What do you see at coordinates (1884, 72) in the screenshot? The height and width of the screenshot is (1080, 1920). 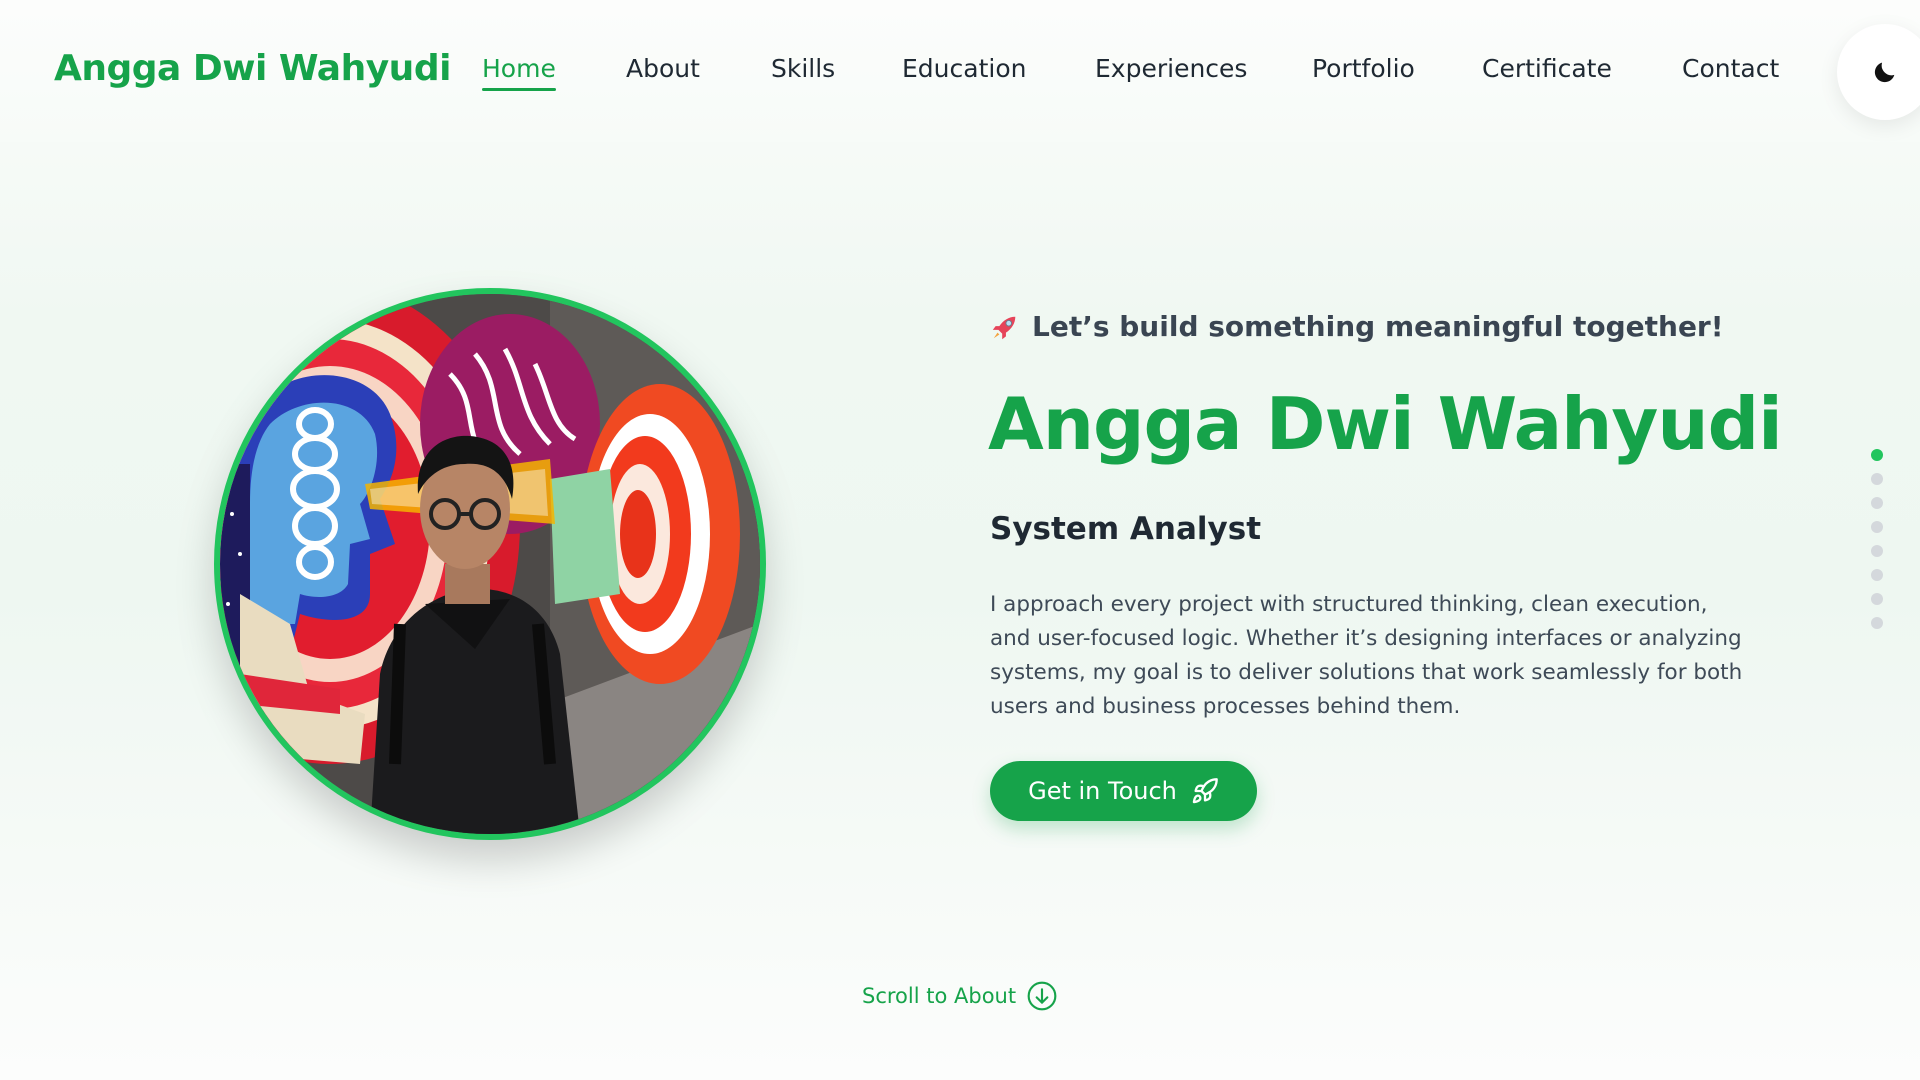 I see `moon-icon` at bounding box center [1884, 72].